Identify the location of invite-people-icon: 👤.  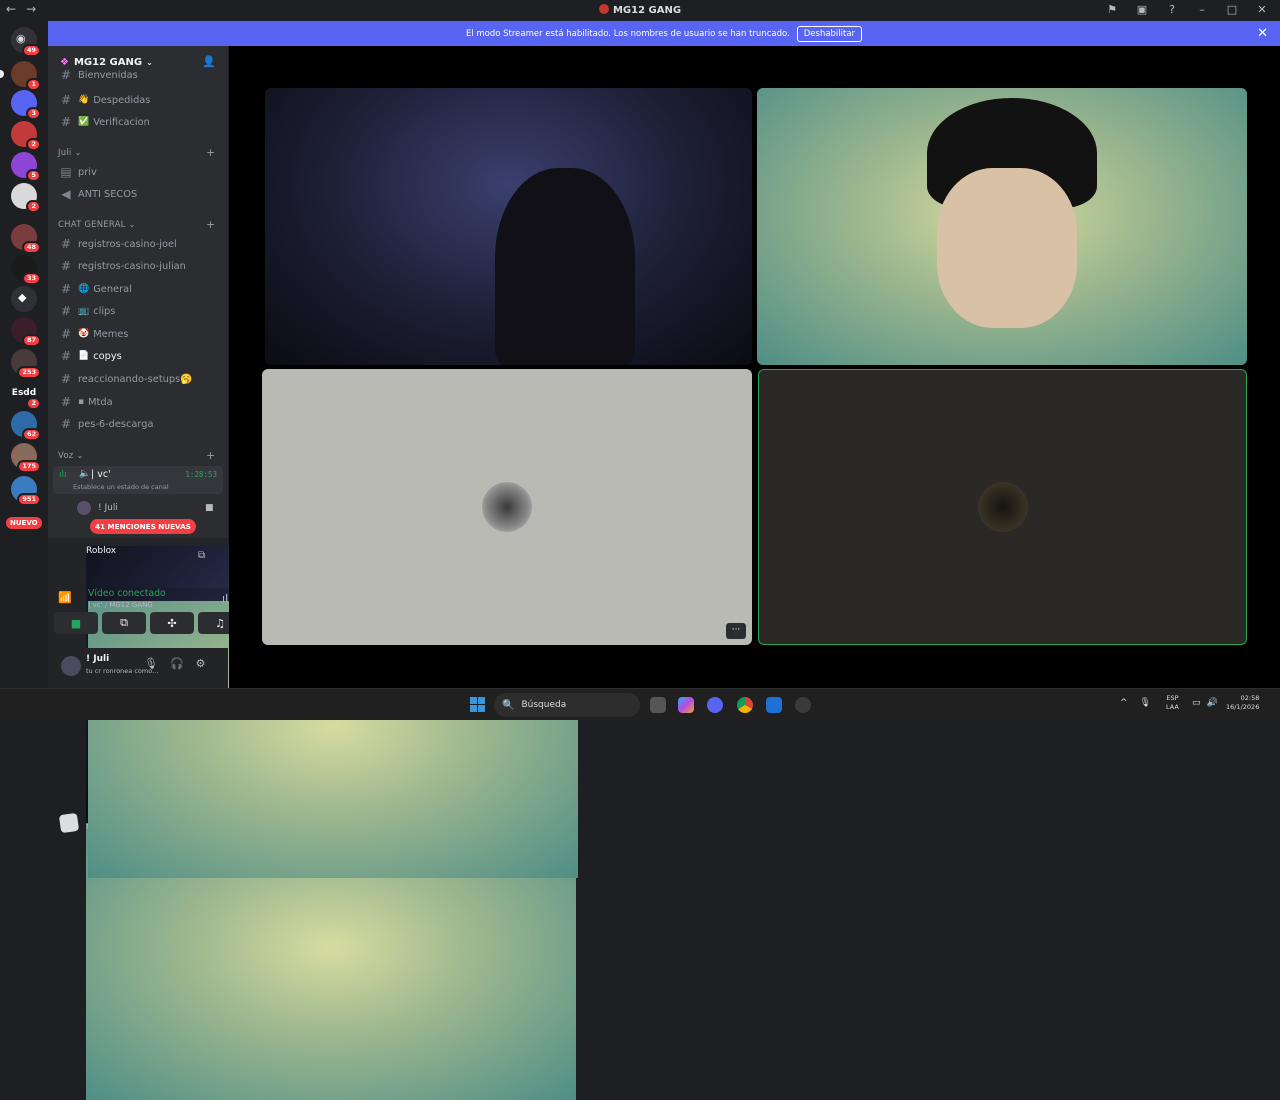
(209, 61).